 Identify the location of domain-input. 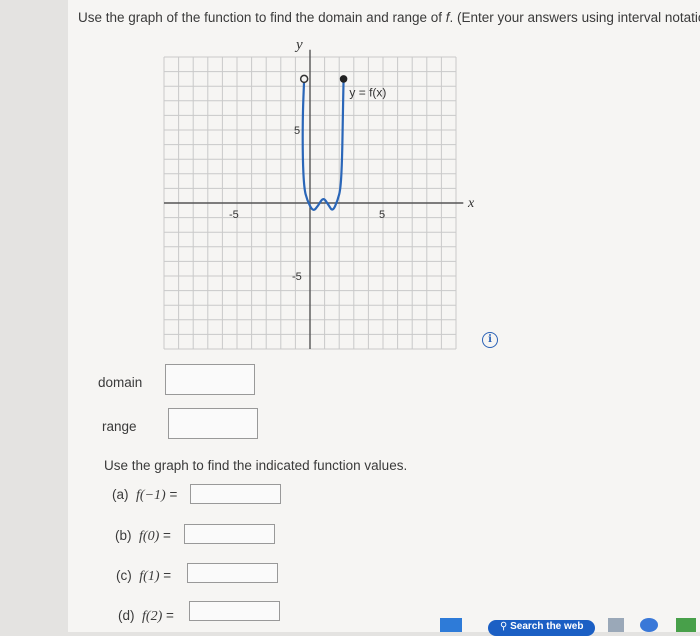
(210, 379).